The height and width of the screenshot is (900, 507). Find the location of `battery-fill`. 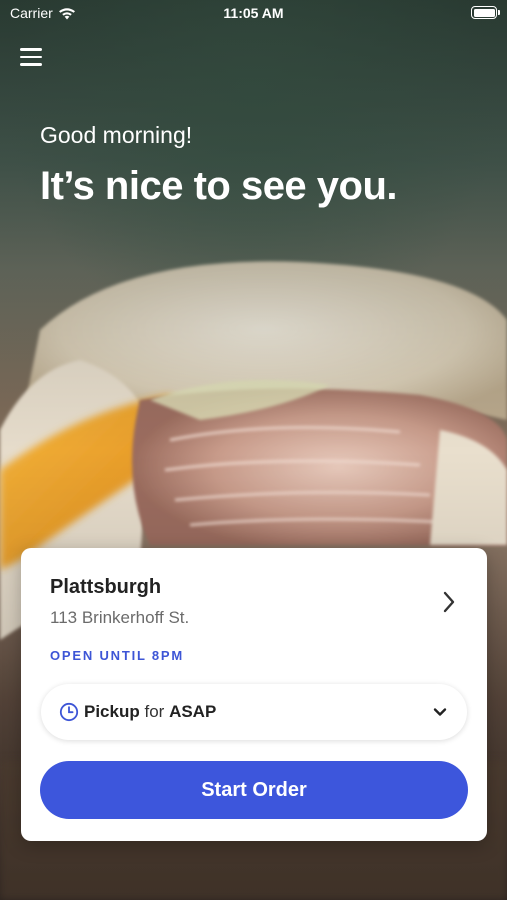

battery-fill is located at coordinates (484, 12).